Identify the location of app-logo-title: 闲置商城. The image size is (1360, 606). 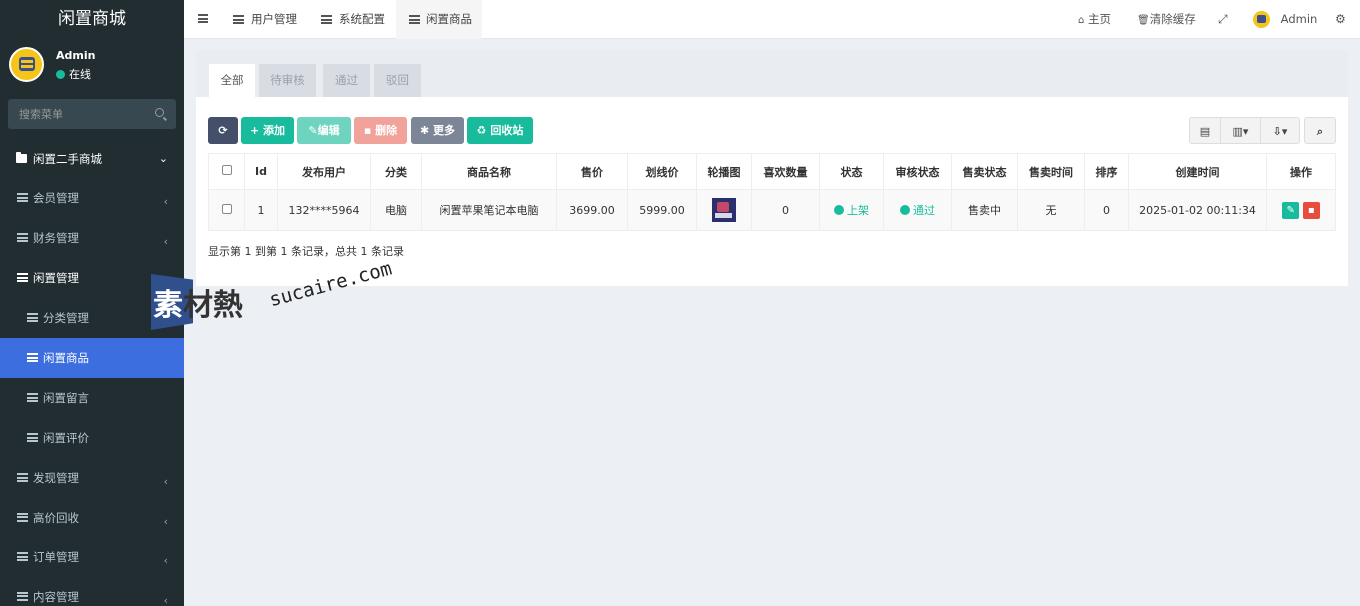
(92, 19).